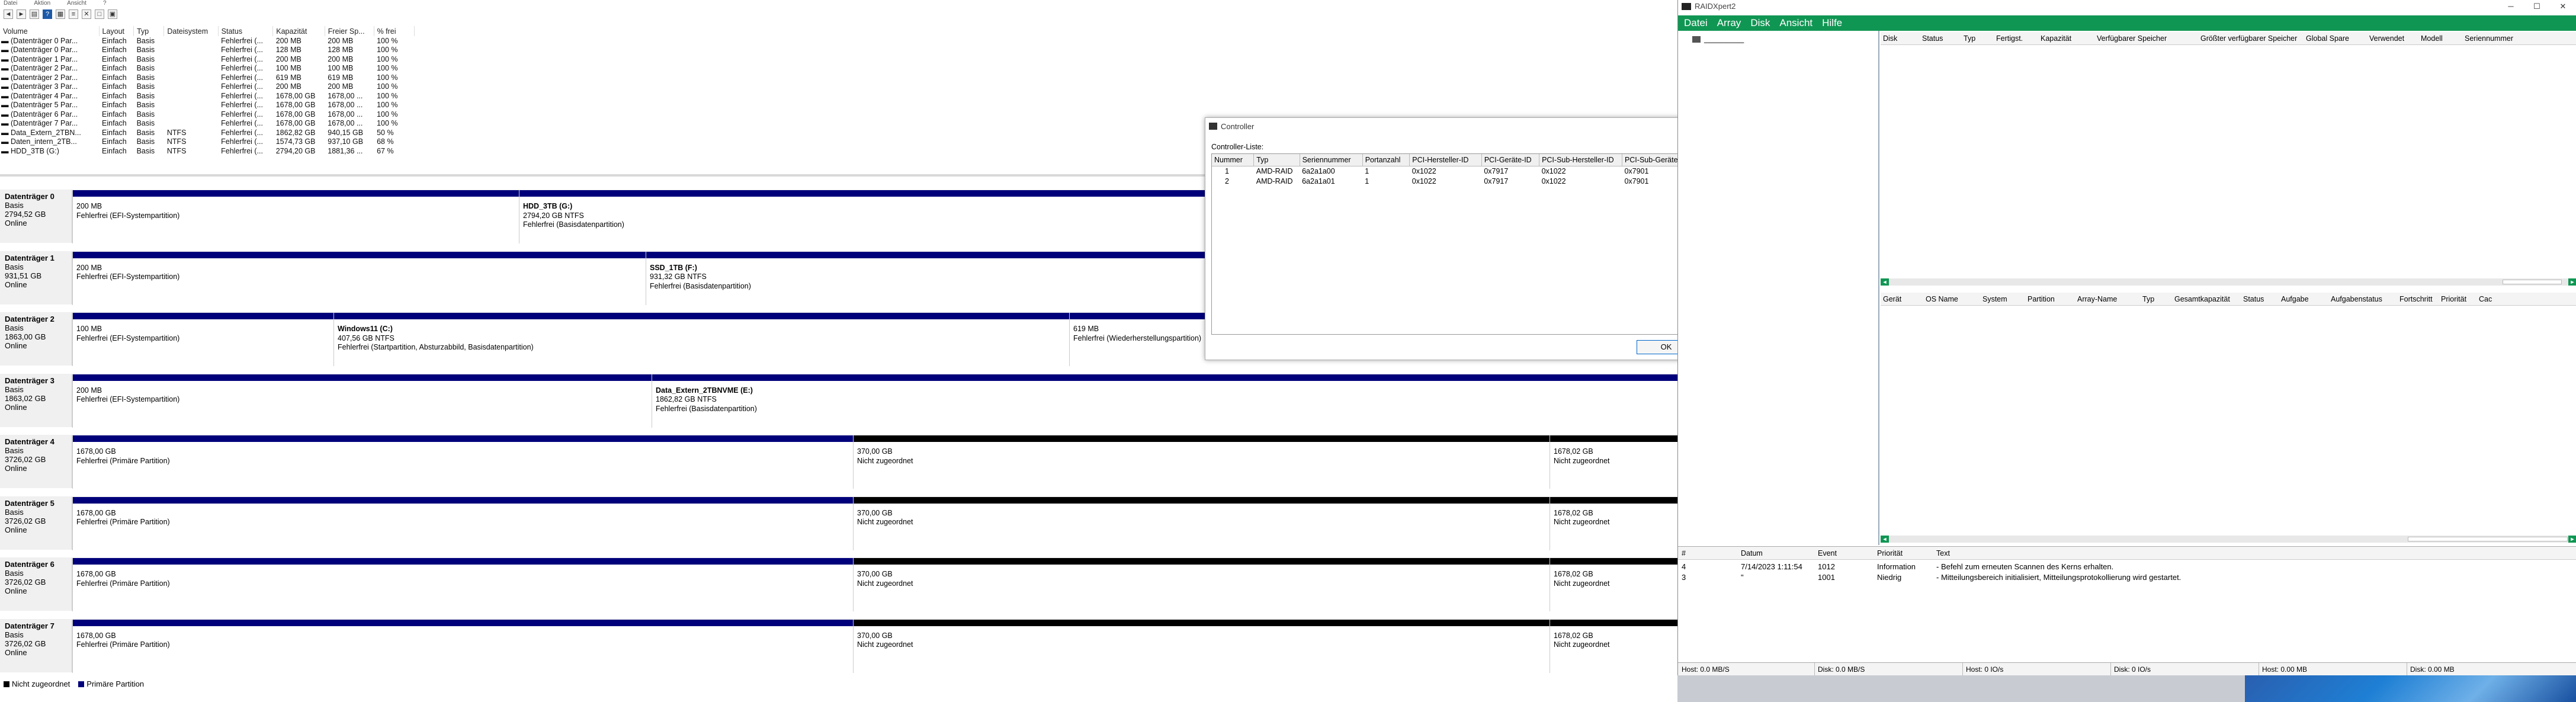 The width and height of the screenshot is (2576, 702). Describe the element at coordinates (1943, 553) in the screenshot. I see `col-text: Text` at that location.